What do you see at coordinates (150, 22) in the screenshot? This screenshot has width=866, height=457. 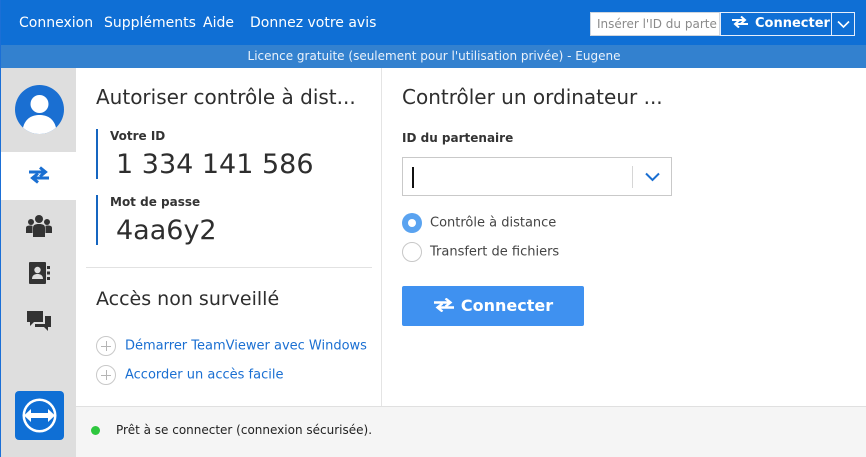 I see `menu-supplements: Suppléments` at bounding box center [150, 22].